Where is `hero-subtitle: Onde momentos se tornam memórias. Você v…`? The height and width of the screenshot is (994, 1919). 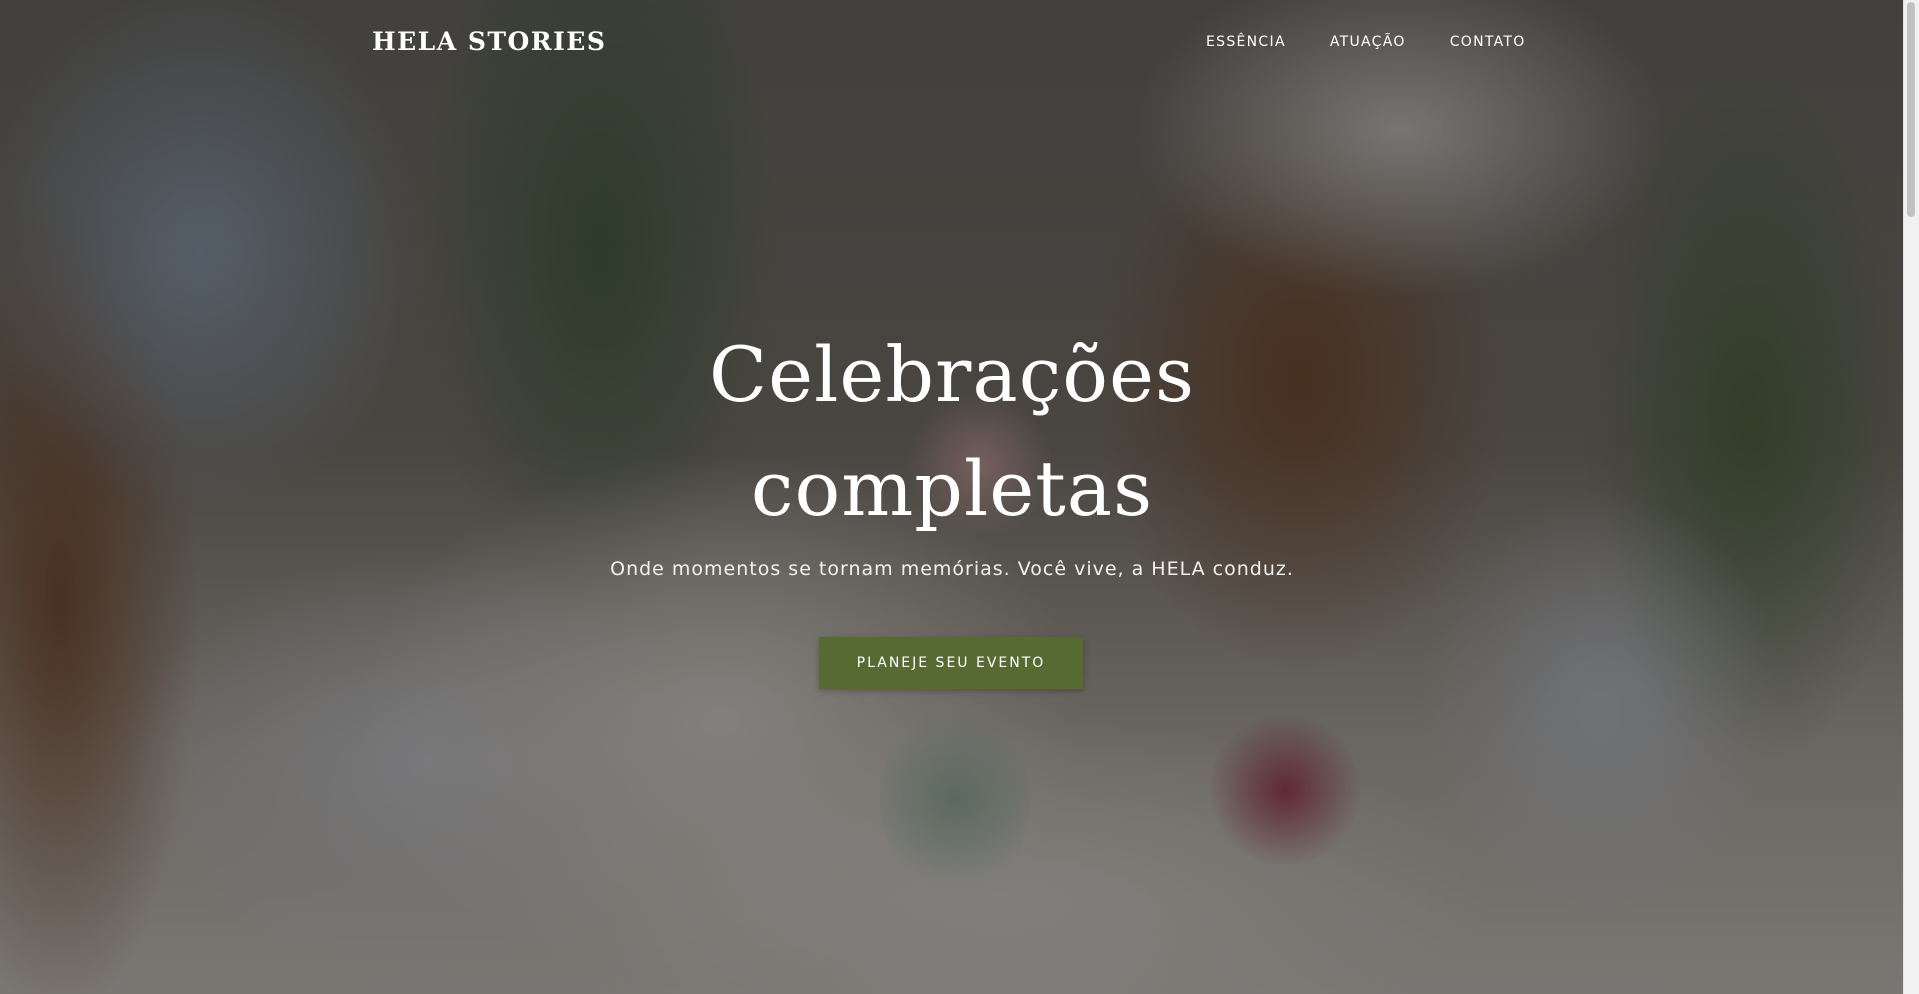
hero-subtitle: Onde momentos se tornam memórias. Você v… is located at coordinates (952, 569).